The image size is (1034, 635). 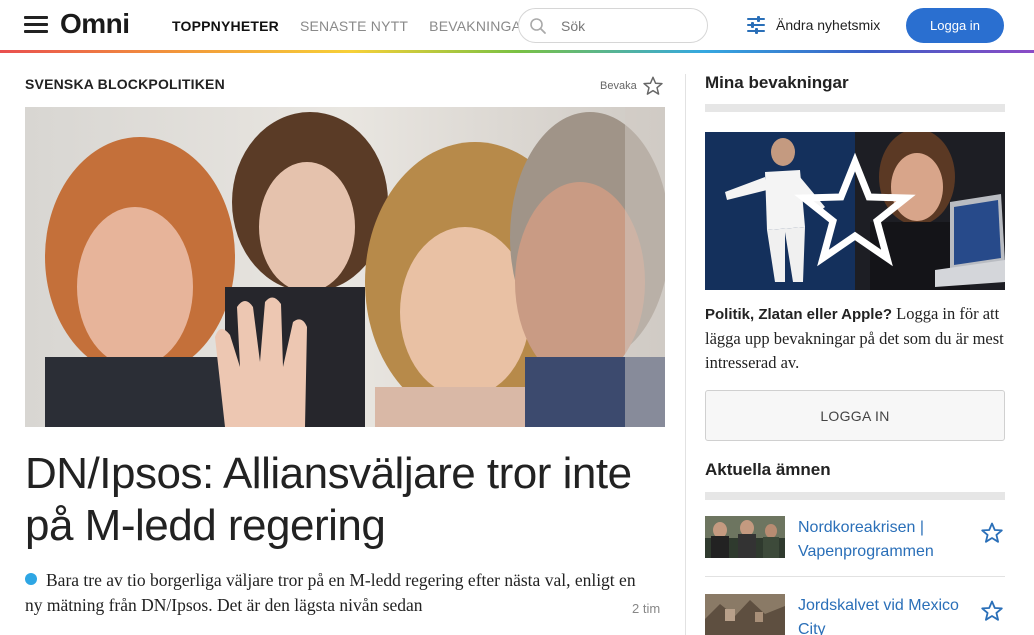 What do you see at coordinates (95, 24) in the screenshot?
I see `omni-logo: Omni` at bounding box center [95, 24].